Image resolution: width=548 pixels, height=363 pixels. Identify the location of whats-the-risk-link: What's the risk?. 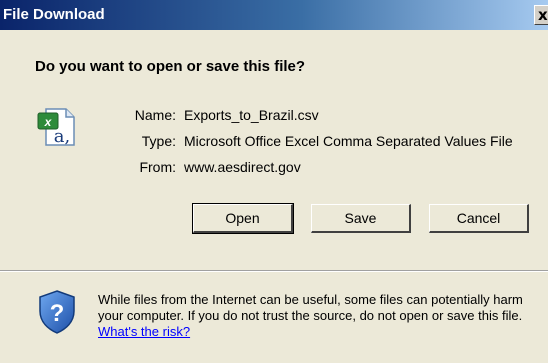
(144, 331).